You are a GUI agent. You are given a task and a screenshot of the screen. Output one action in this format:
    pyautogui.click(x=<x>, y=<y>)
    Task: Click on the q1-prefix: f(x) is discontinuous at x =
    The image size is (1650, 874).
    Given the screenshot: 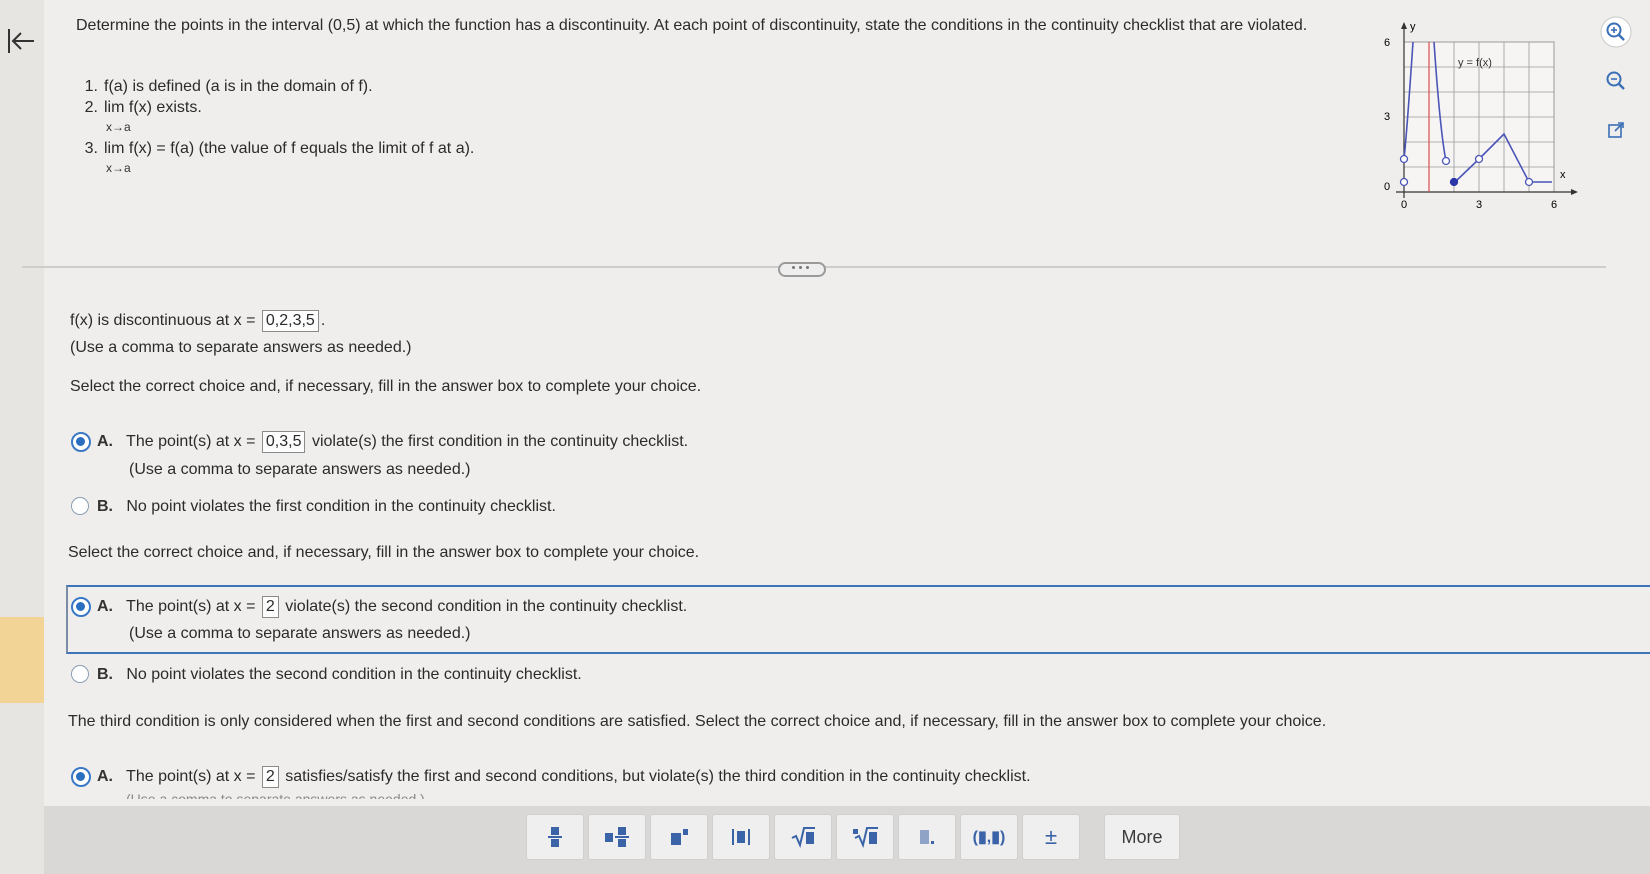 What is the action you would take?
    pyautogui.click(x=163, y=320)
    